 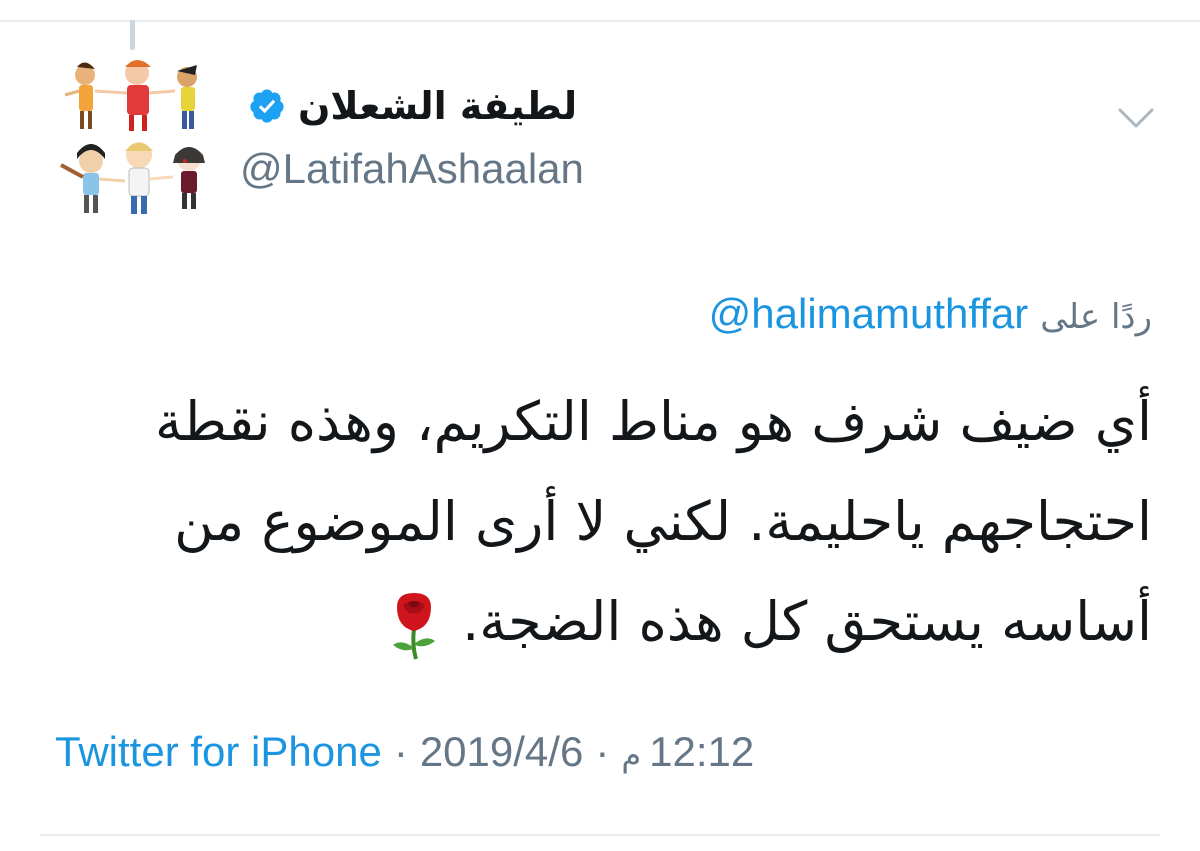 I want to click on bottom-divider, so click(x=600, y=835).